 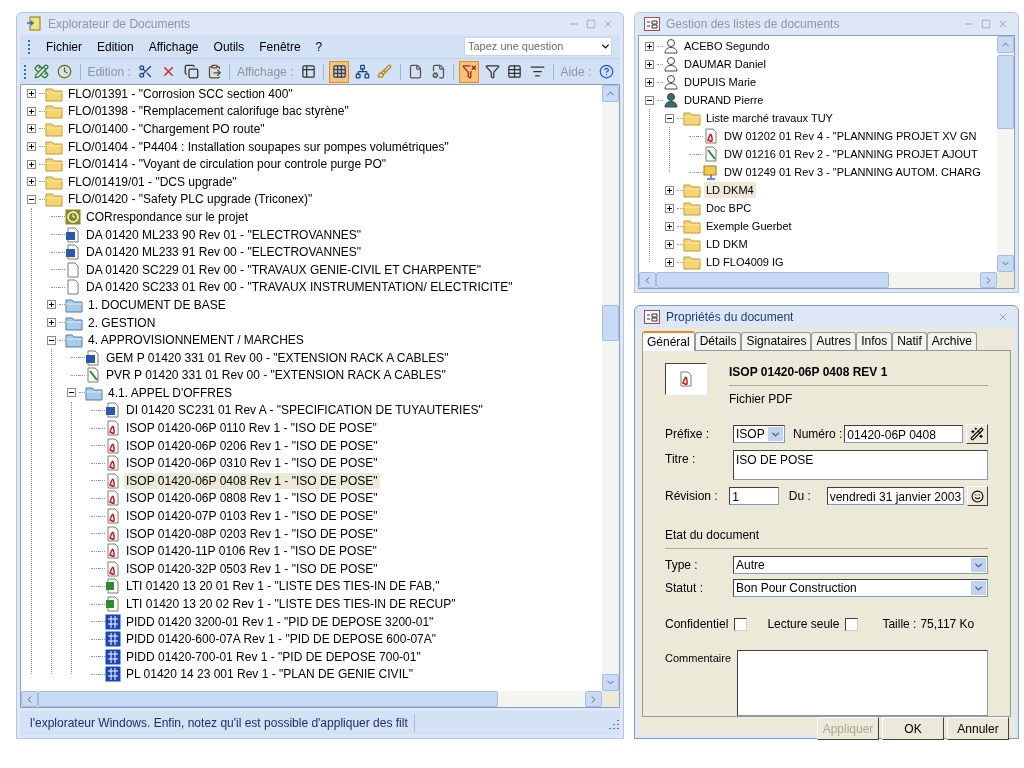 What do you see at coordinates (850, 136) in the screenshot?
I see `tree-item: DW 01202 01 Rev 4 - "PLANNING PROJET XV GN` at bounding box center [850, 136].